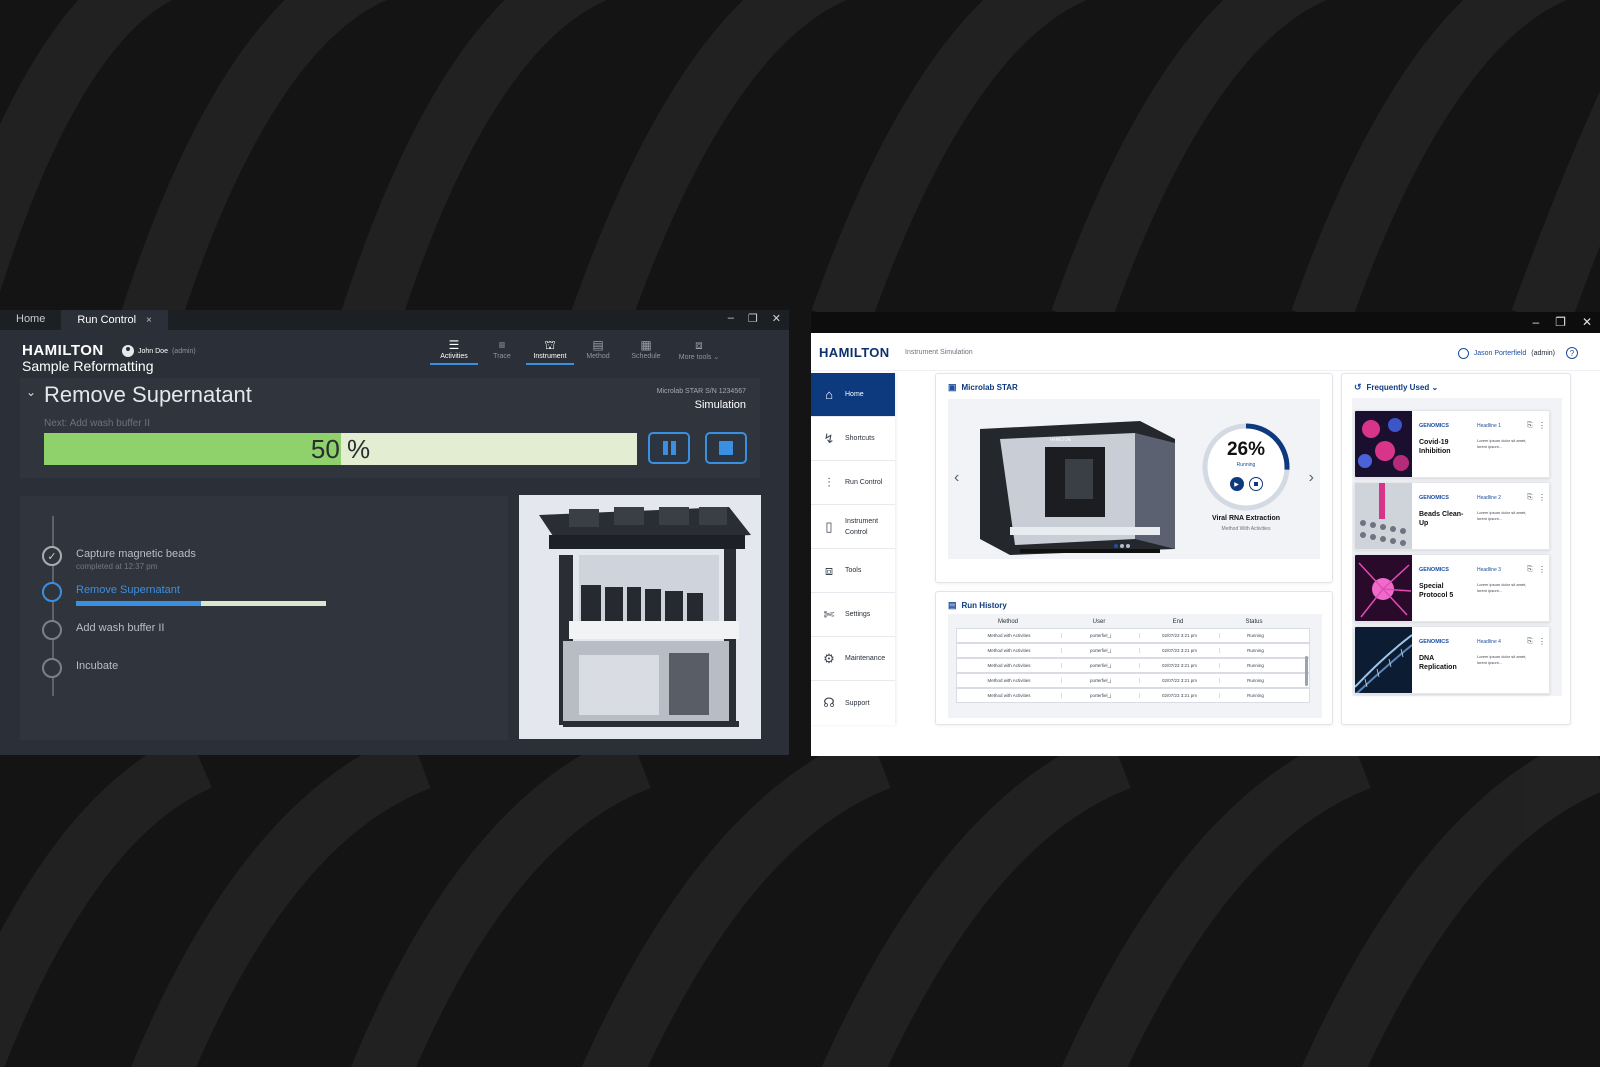 The image size is (1600, 1067). I want to click on nav-instrument: ⛫ Instrument, so click(550, 351).